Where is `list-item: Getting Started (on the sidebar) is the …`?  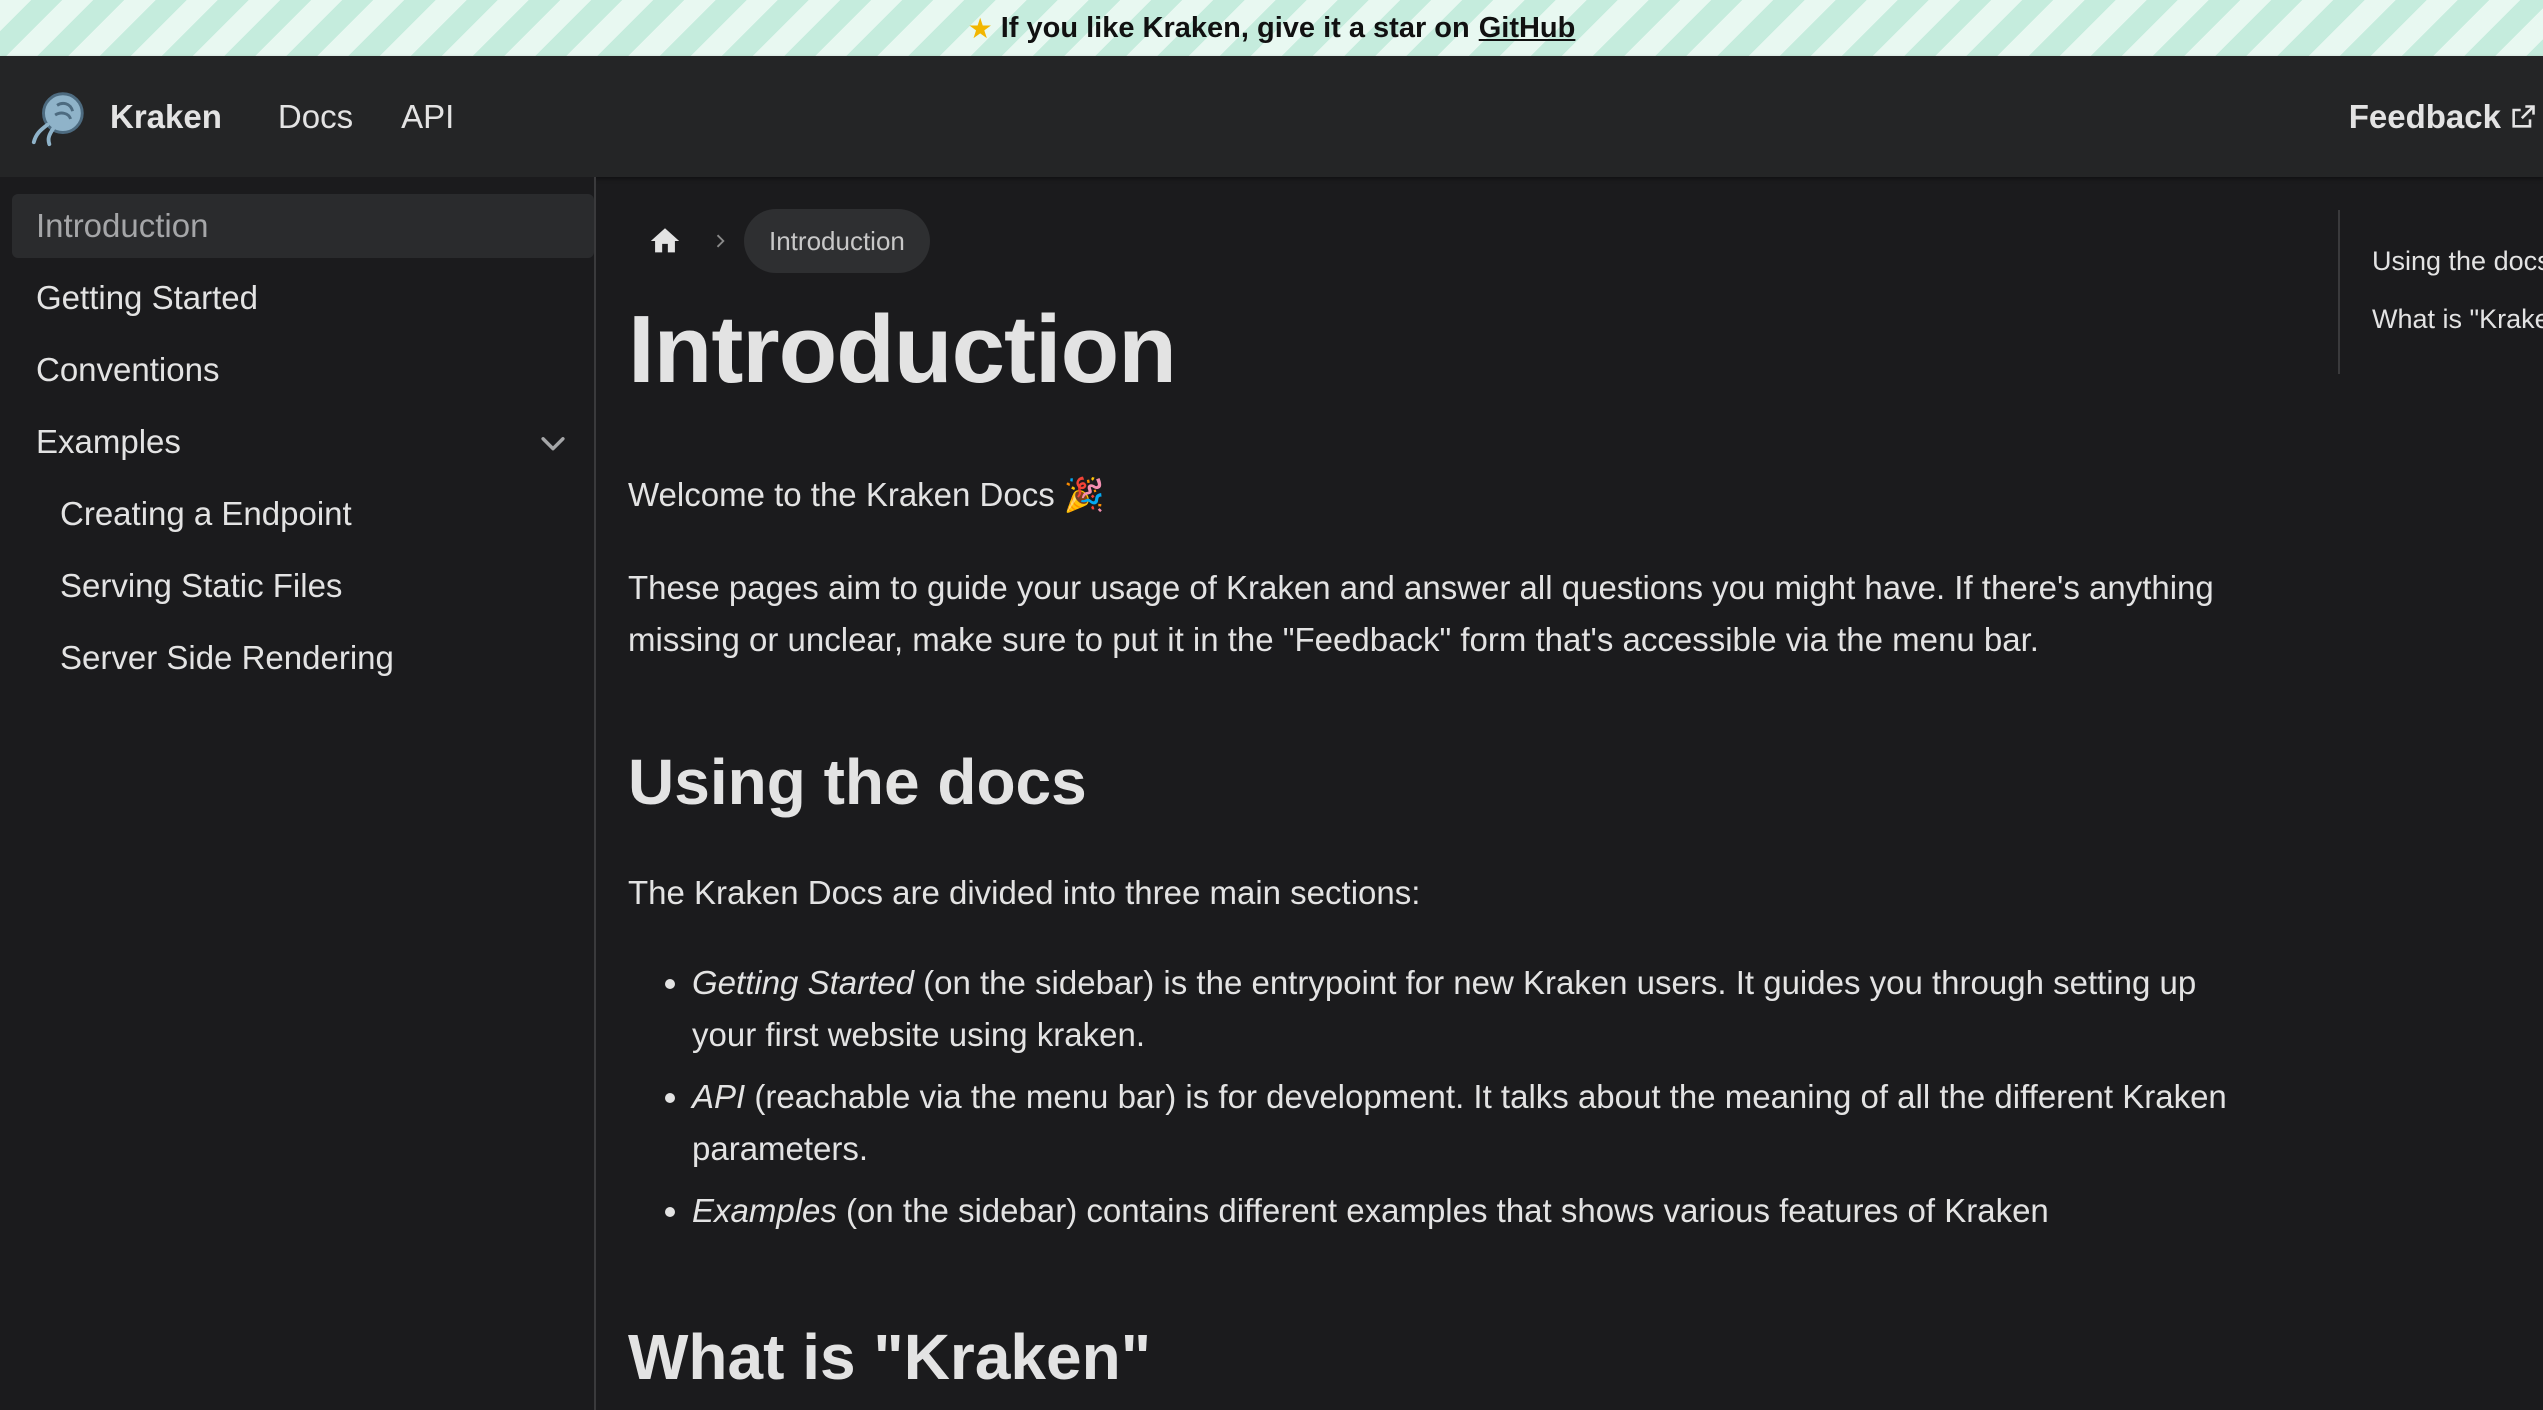 list-item: Getting Started (on the sidebar) is the … is located at coordinates (1480, 1009).